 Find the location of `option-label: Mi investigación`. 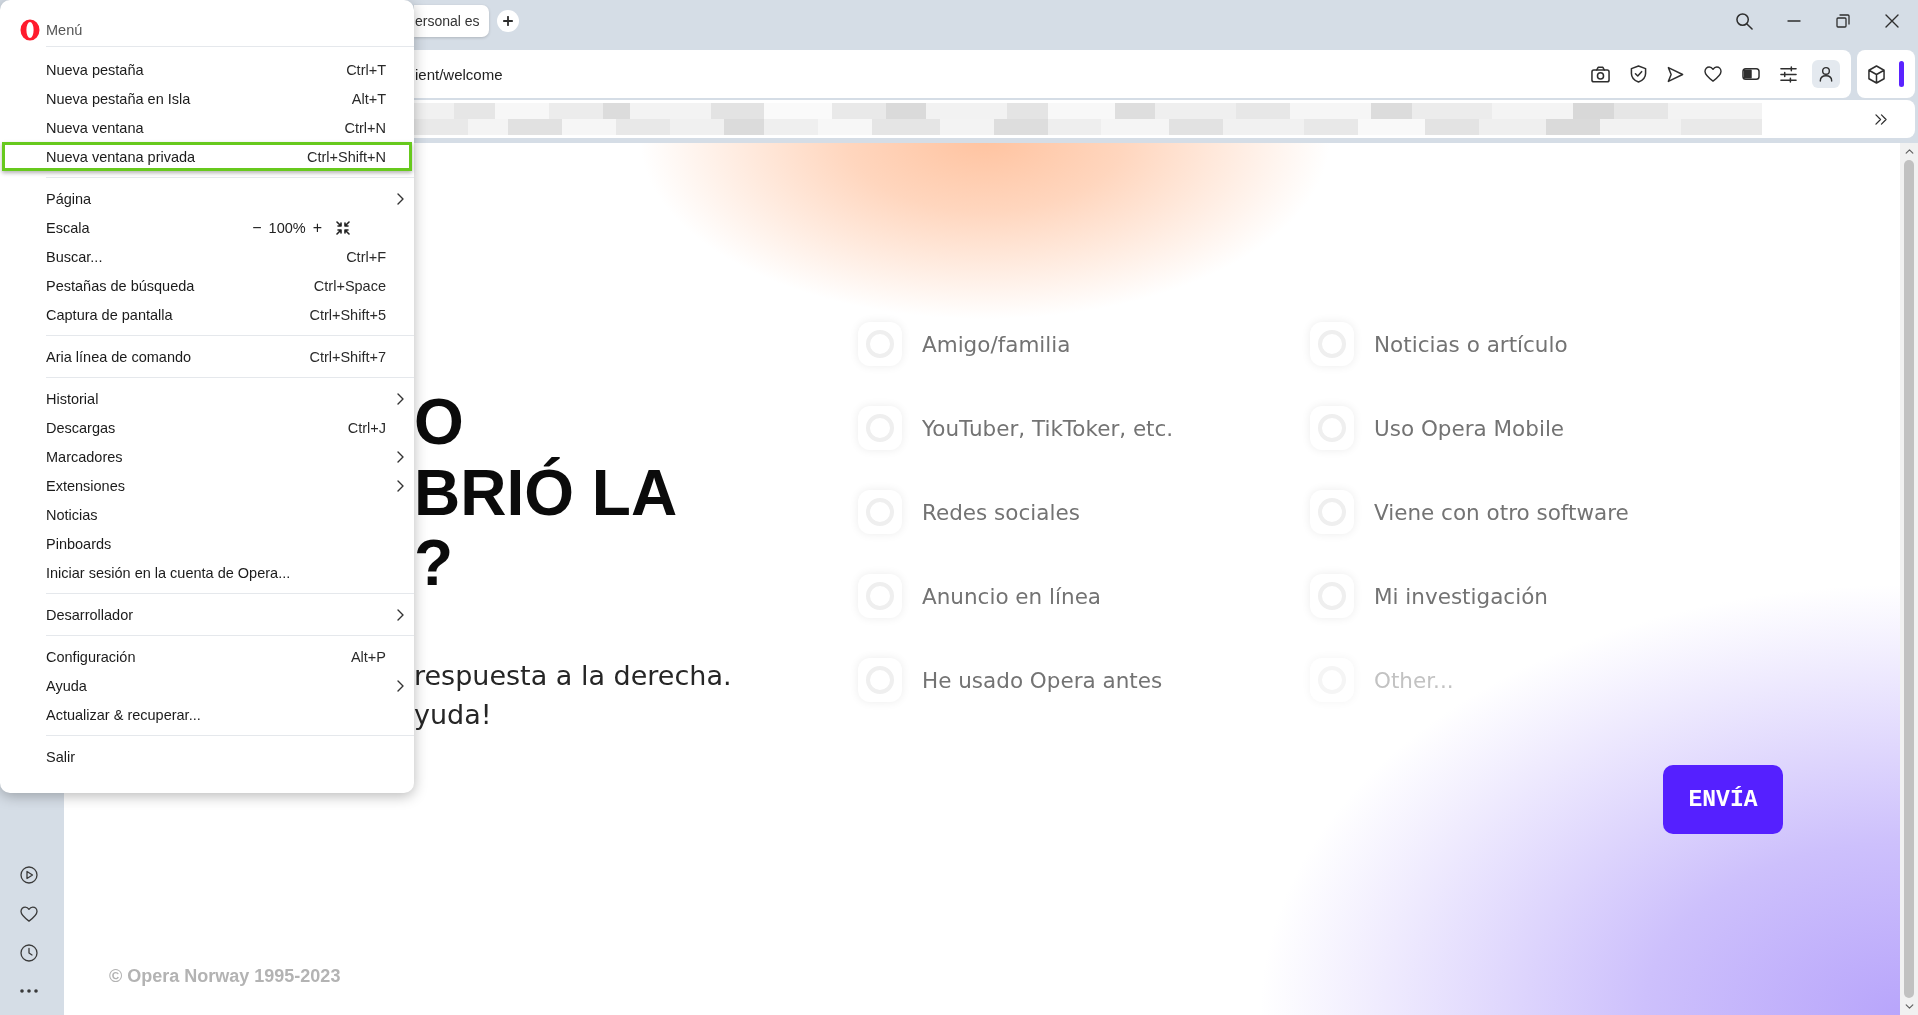

option-label: Mi investigación is located at coordinates (1461, 596).